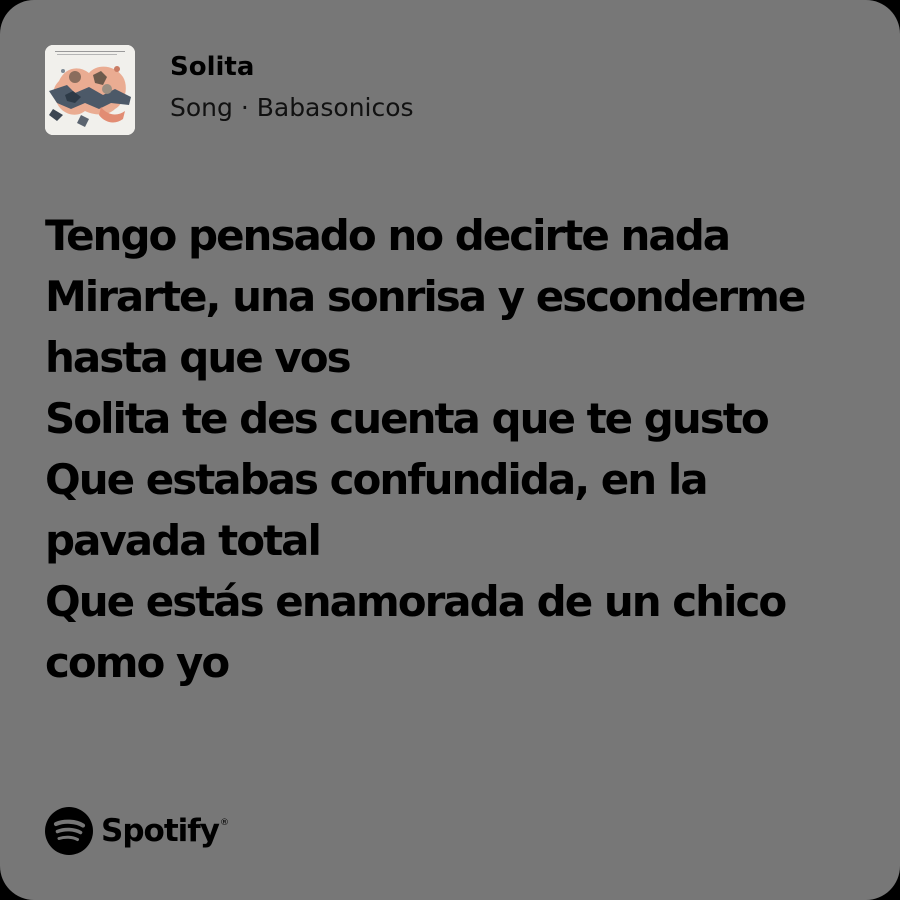 The width and height of the screenshot is (900, 900). Describe the element at coordinates (416, 601) in the screenshot. I see `lyric-line: Que estás enamorada de un chico` at that location.